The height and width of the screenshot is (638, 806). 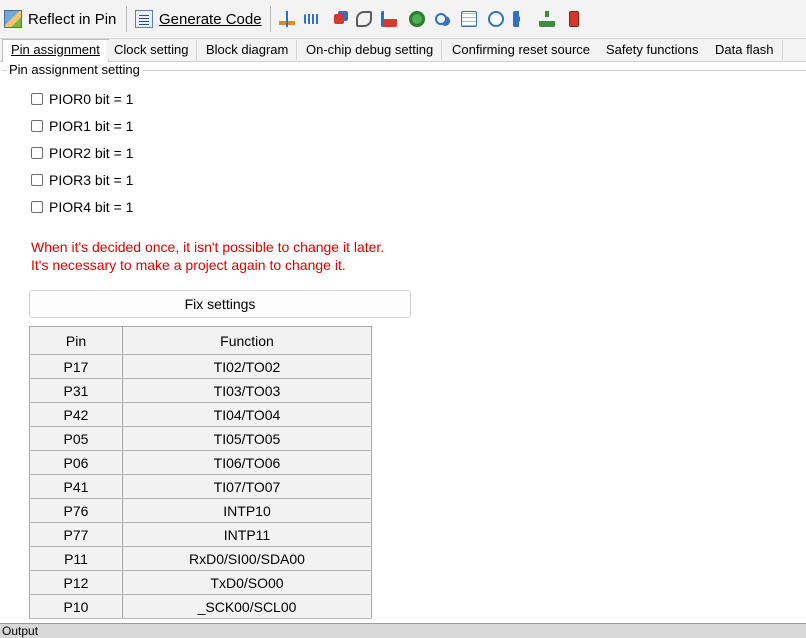 I want to click on table-header-row: Pin Function, so click(x=200, y=340).